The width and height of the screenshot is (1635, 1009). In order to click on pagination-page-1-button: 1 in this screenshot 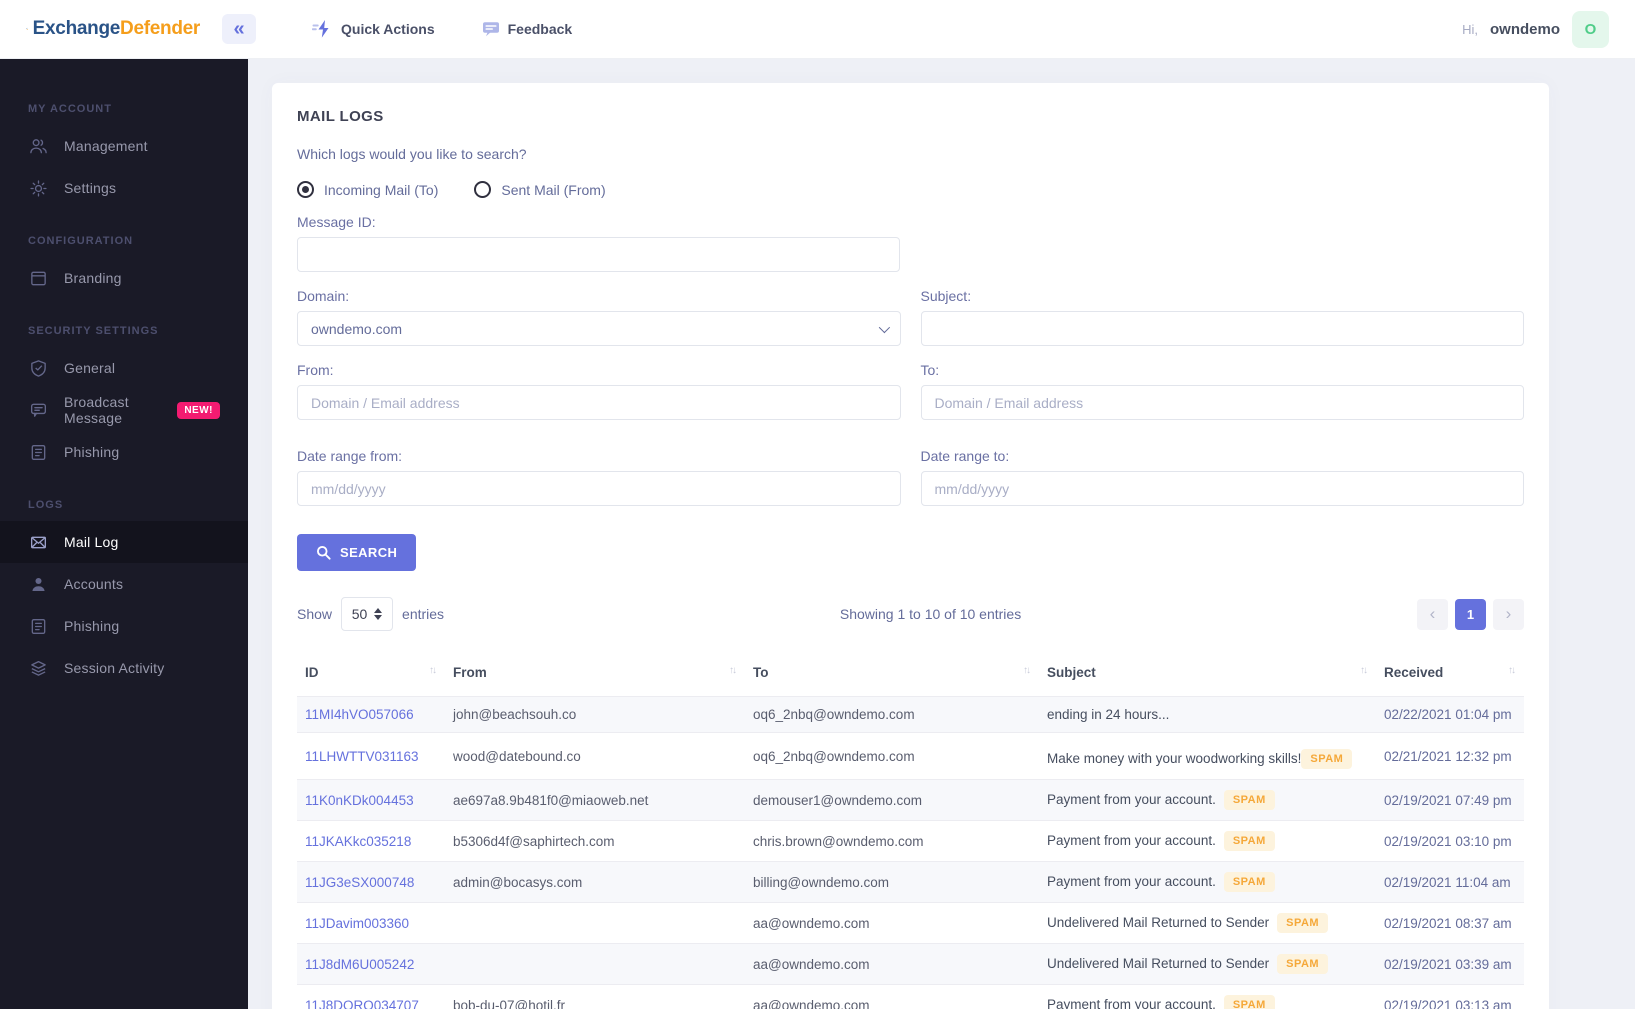, I will do `click(1470, 614)`.